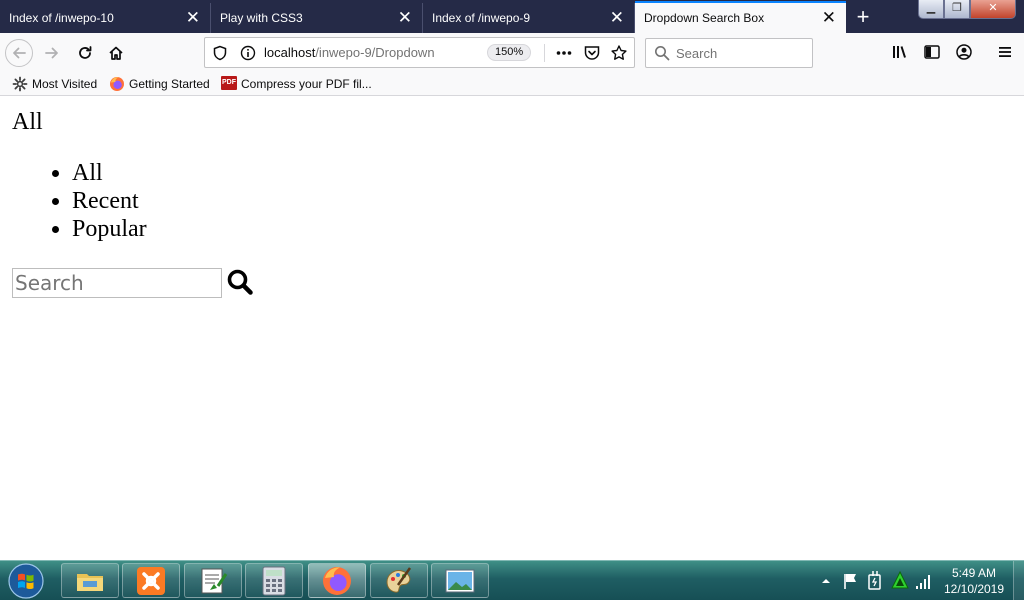 The height and width of the screenshot is (600, 1024). I want to click on navigation-toolbar: localhost/inwepo-9/Dropdown 150%, so click(512, 53).